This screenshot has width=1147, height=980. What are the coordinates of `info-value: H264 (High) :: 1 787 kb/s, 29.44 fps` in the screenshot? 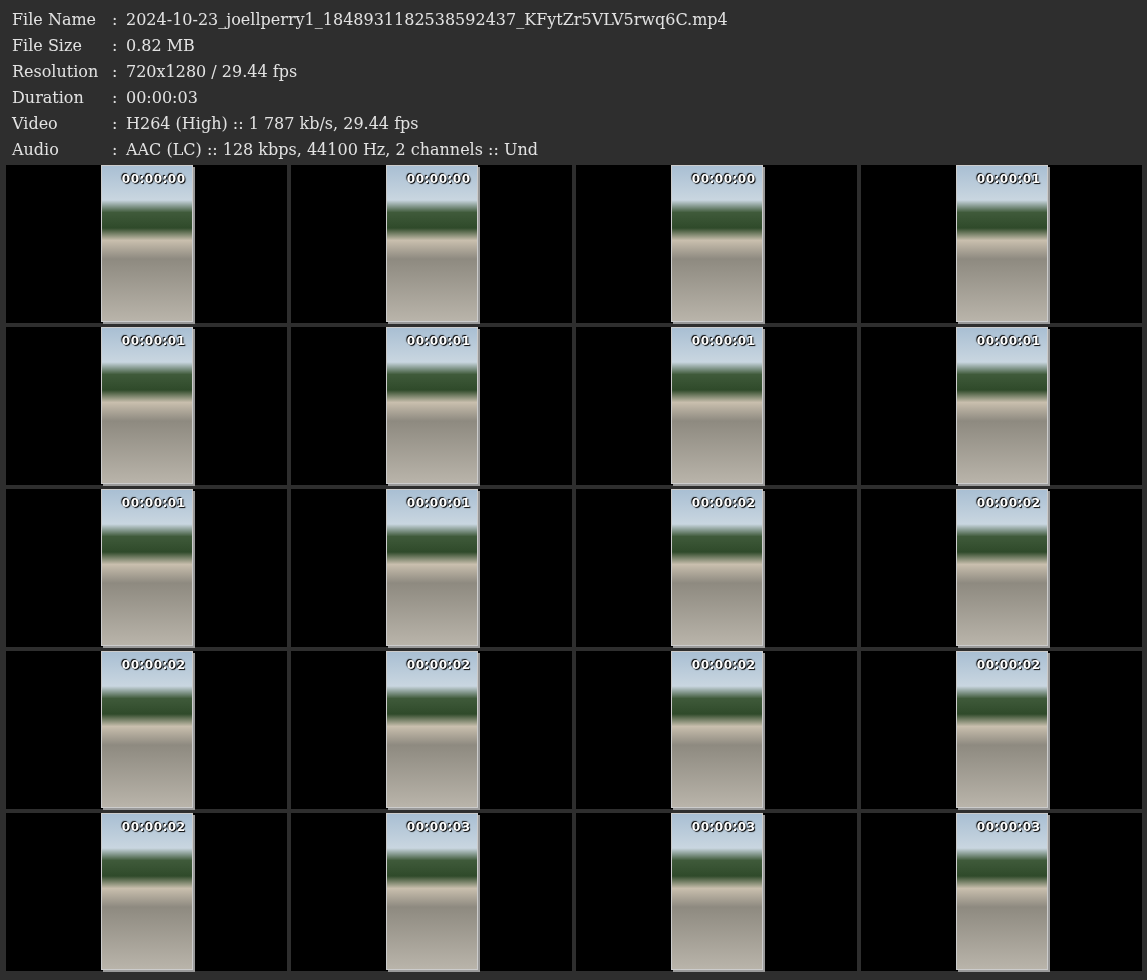 It's located at (273, 123).